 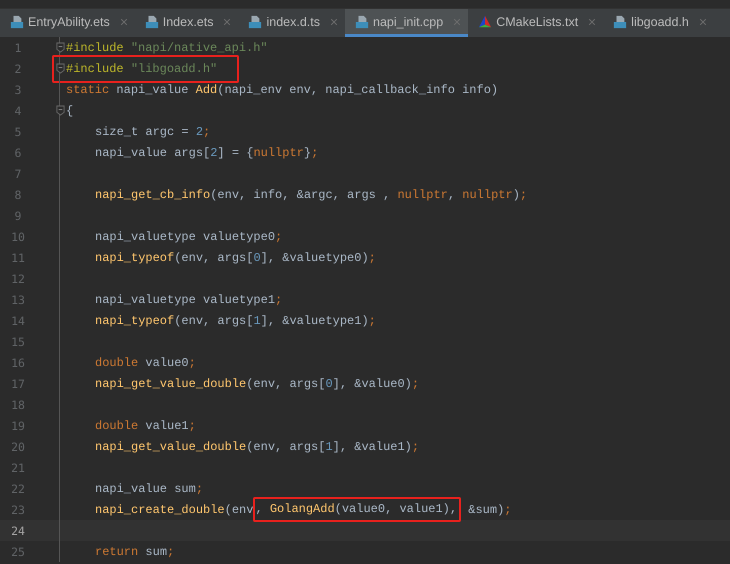 I want to click on editor-tab: EntryAbility.ets, so click(x=67, y=23).